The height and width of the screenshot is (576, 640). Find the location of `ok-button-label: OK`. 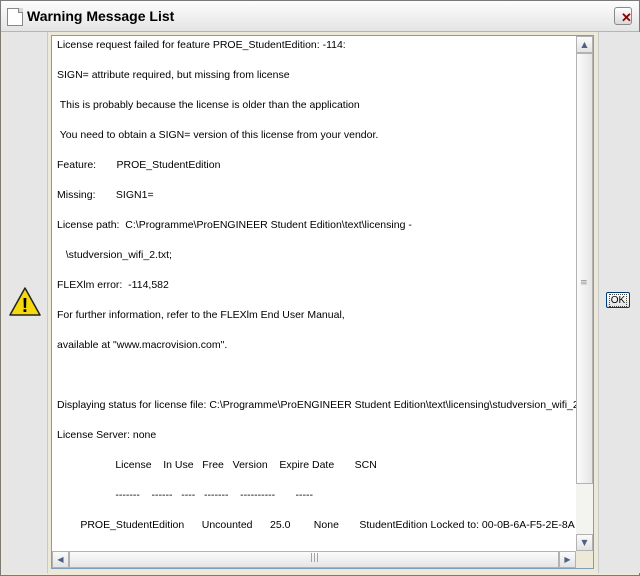

ok-button-label: OK is located at coordinates (618, 300).